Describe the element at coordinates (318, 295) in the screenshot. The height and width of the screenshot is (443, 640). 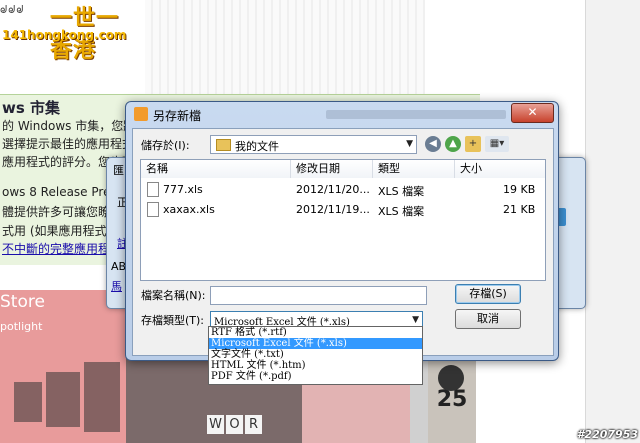
I see `filename-input` at that location.